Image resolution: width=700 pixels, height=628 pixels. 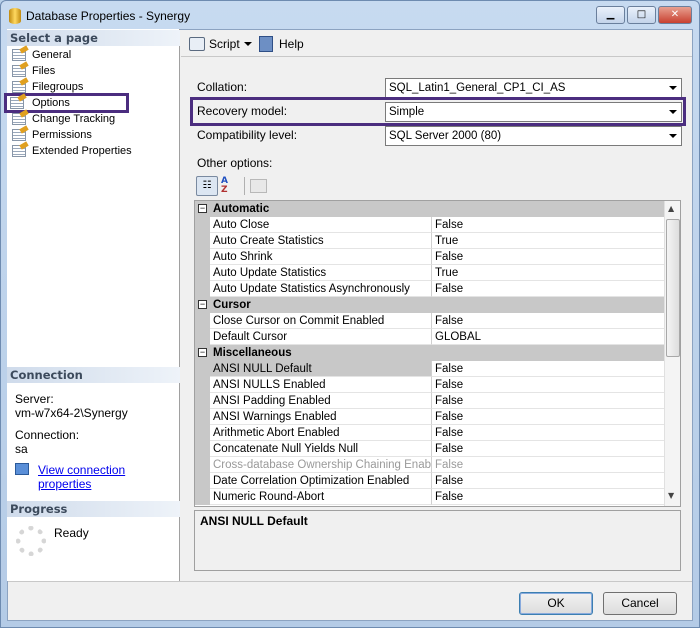 I want to click on property-row: ANSI NULLS Enabled False, so click(x=429, y=385).